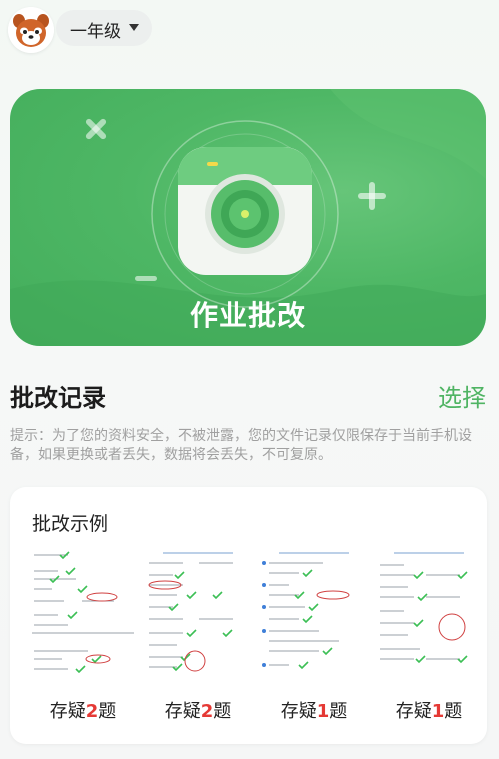 The image size is (499, 759). I want to click on records-title: 批改记录, so click(58, 398).